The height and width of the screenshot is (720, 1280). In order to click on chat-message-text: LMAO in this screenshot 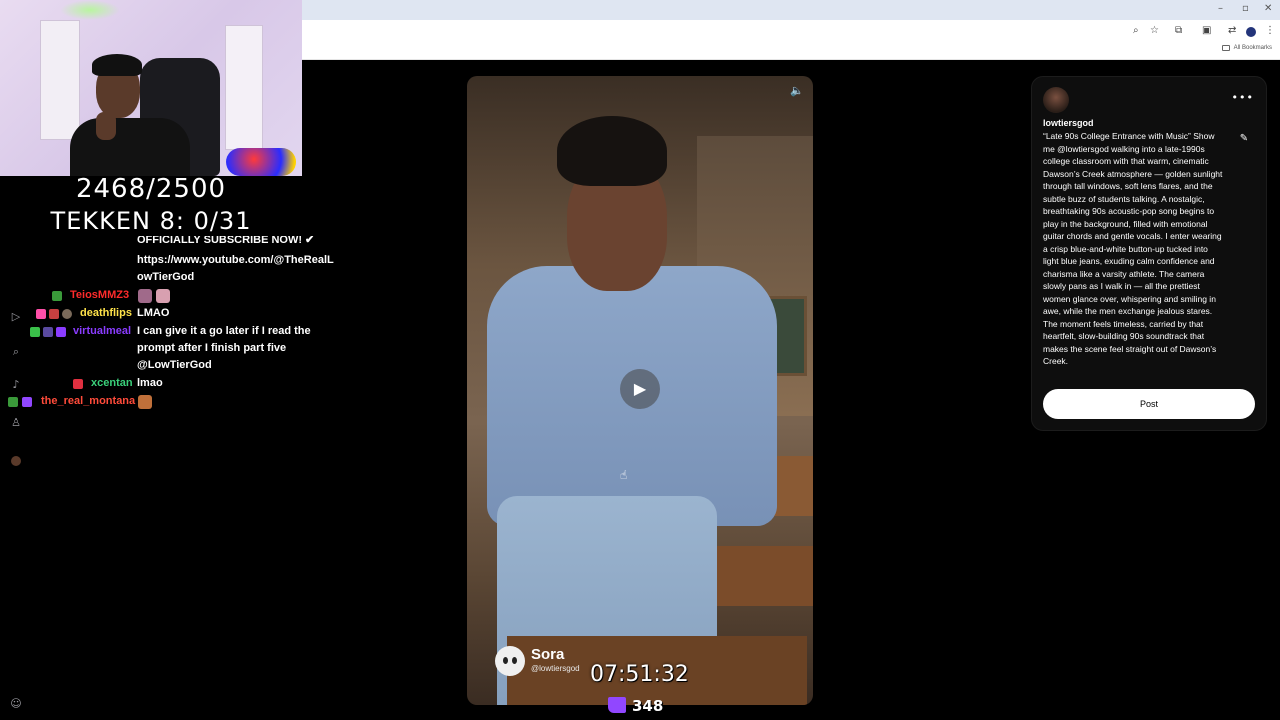, I will do `click(153, 313)`.